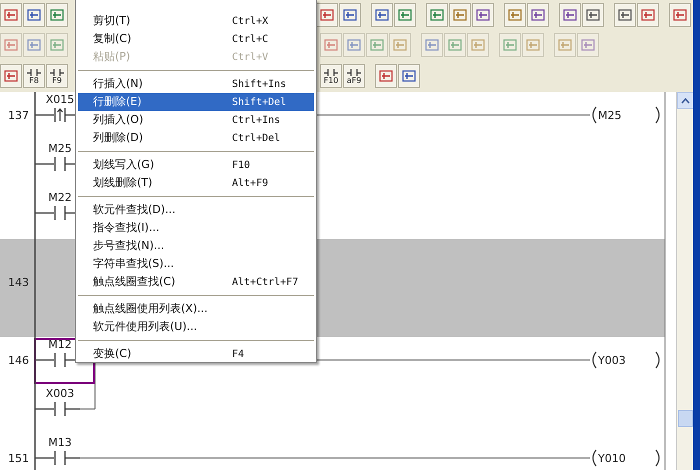 The height and width of the screenshot is (470, 700). I want to click on menu-item: 划线删除(T) Alt+F9, so click(196, 183).